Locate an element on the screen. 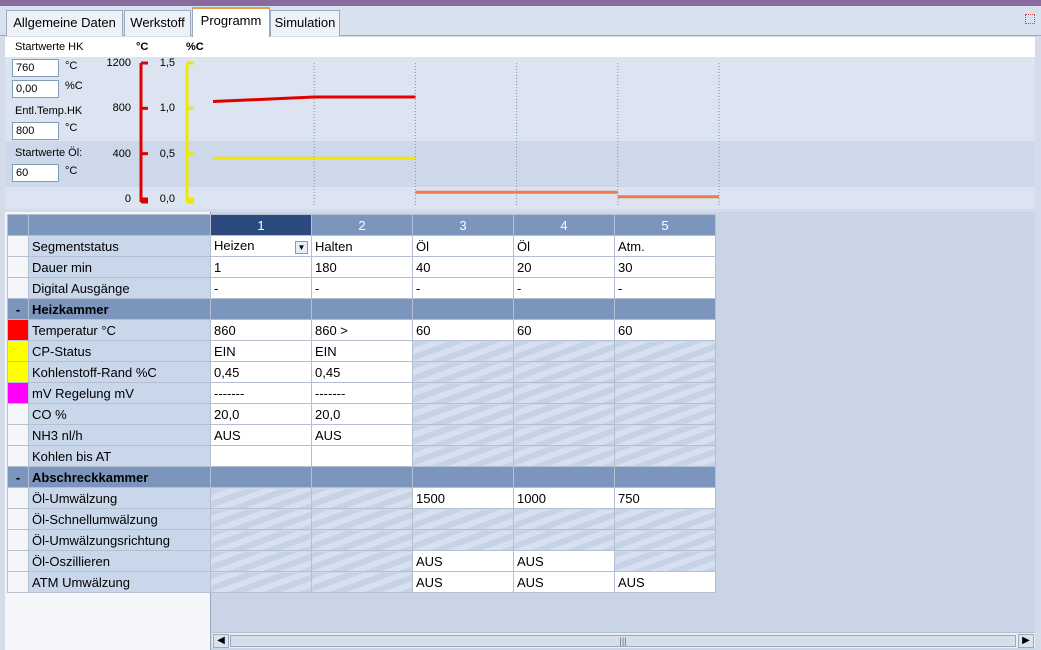 The height and width of the screenshot is (650, 1041). grid-cell: Atm. is located at coordinates (665, 246).